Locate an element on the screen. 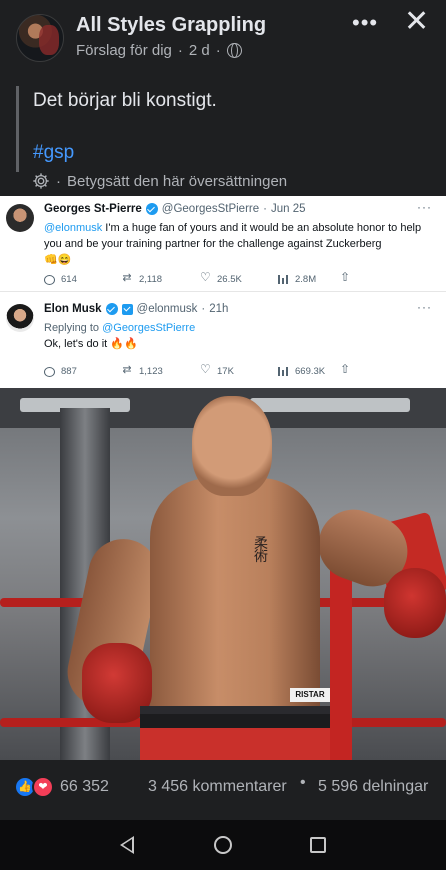  tweet-actions: 887 1,123 17K 669.3K is located at coordinates (197, 369).